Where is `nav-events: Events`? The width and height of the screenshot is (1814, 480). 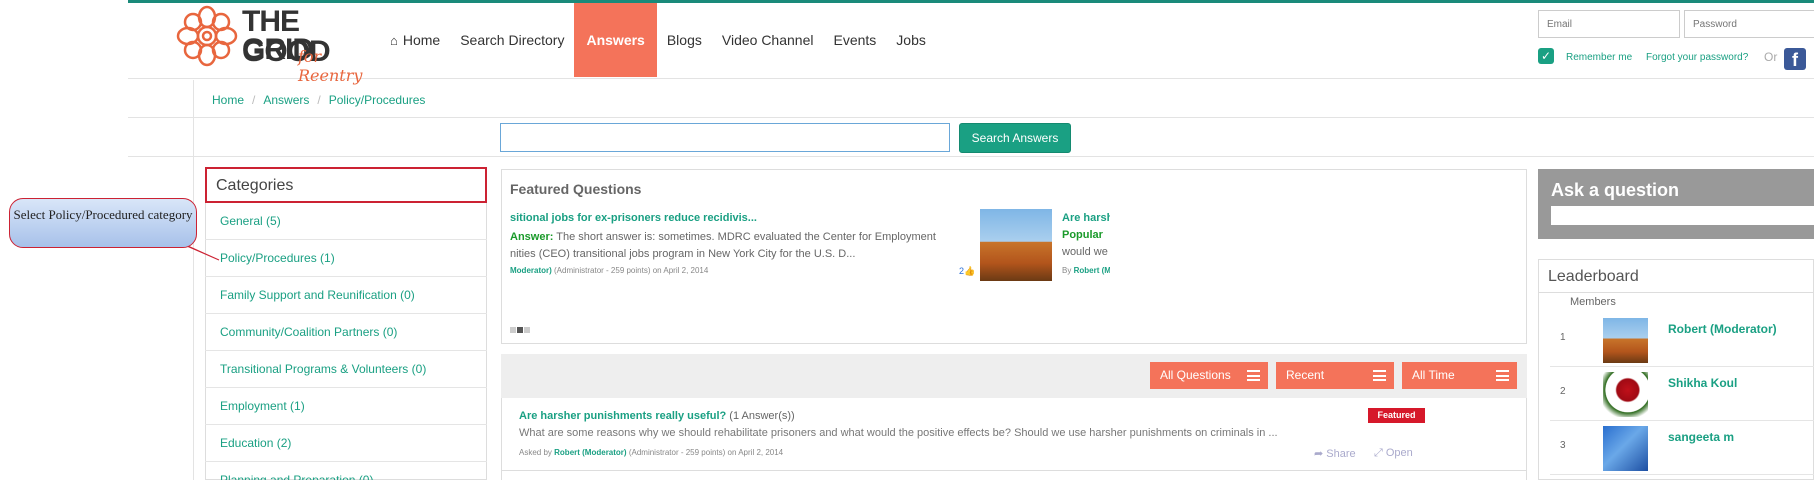
nav-events: Events is located at coordinates (854, 40).